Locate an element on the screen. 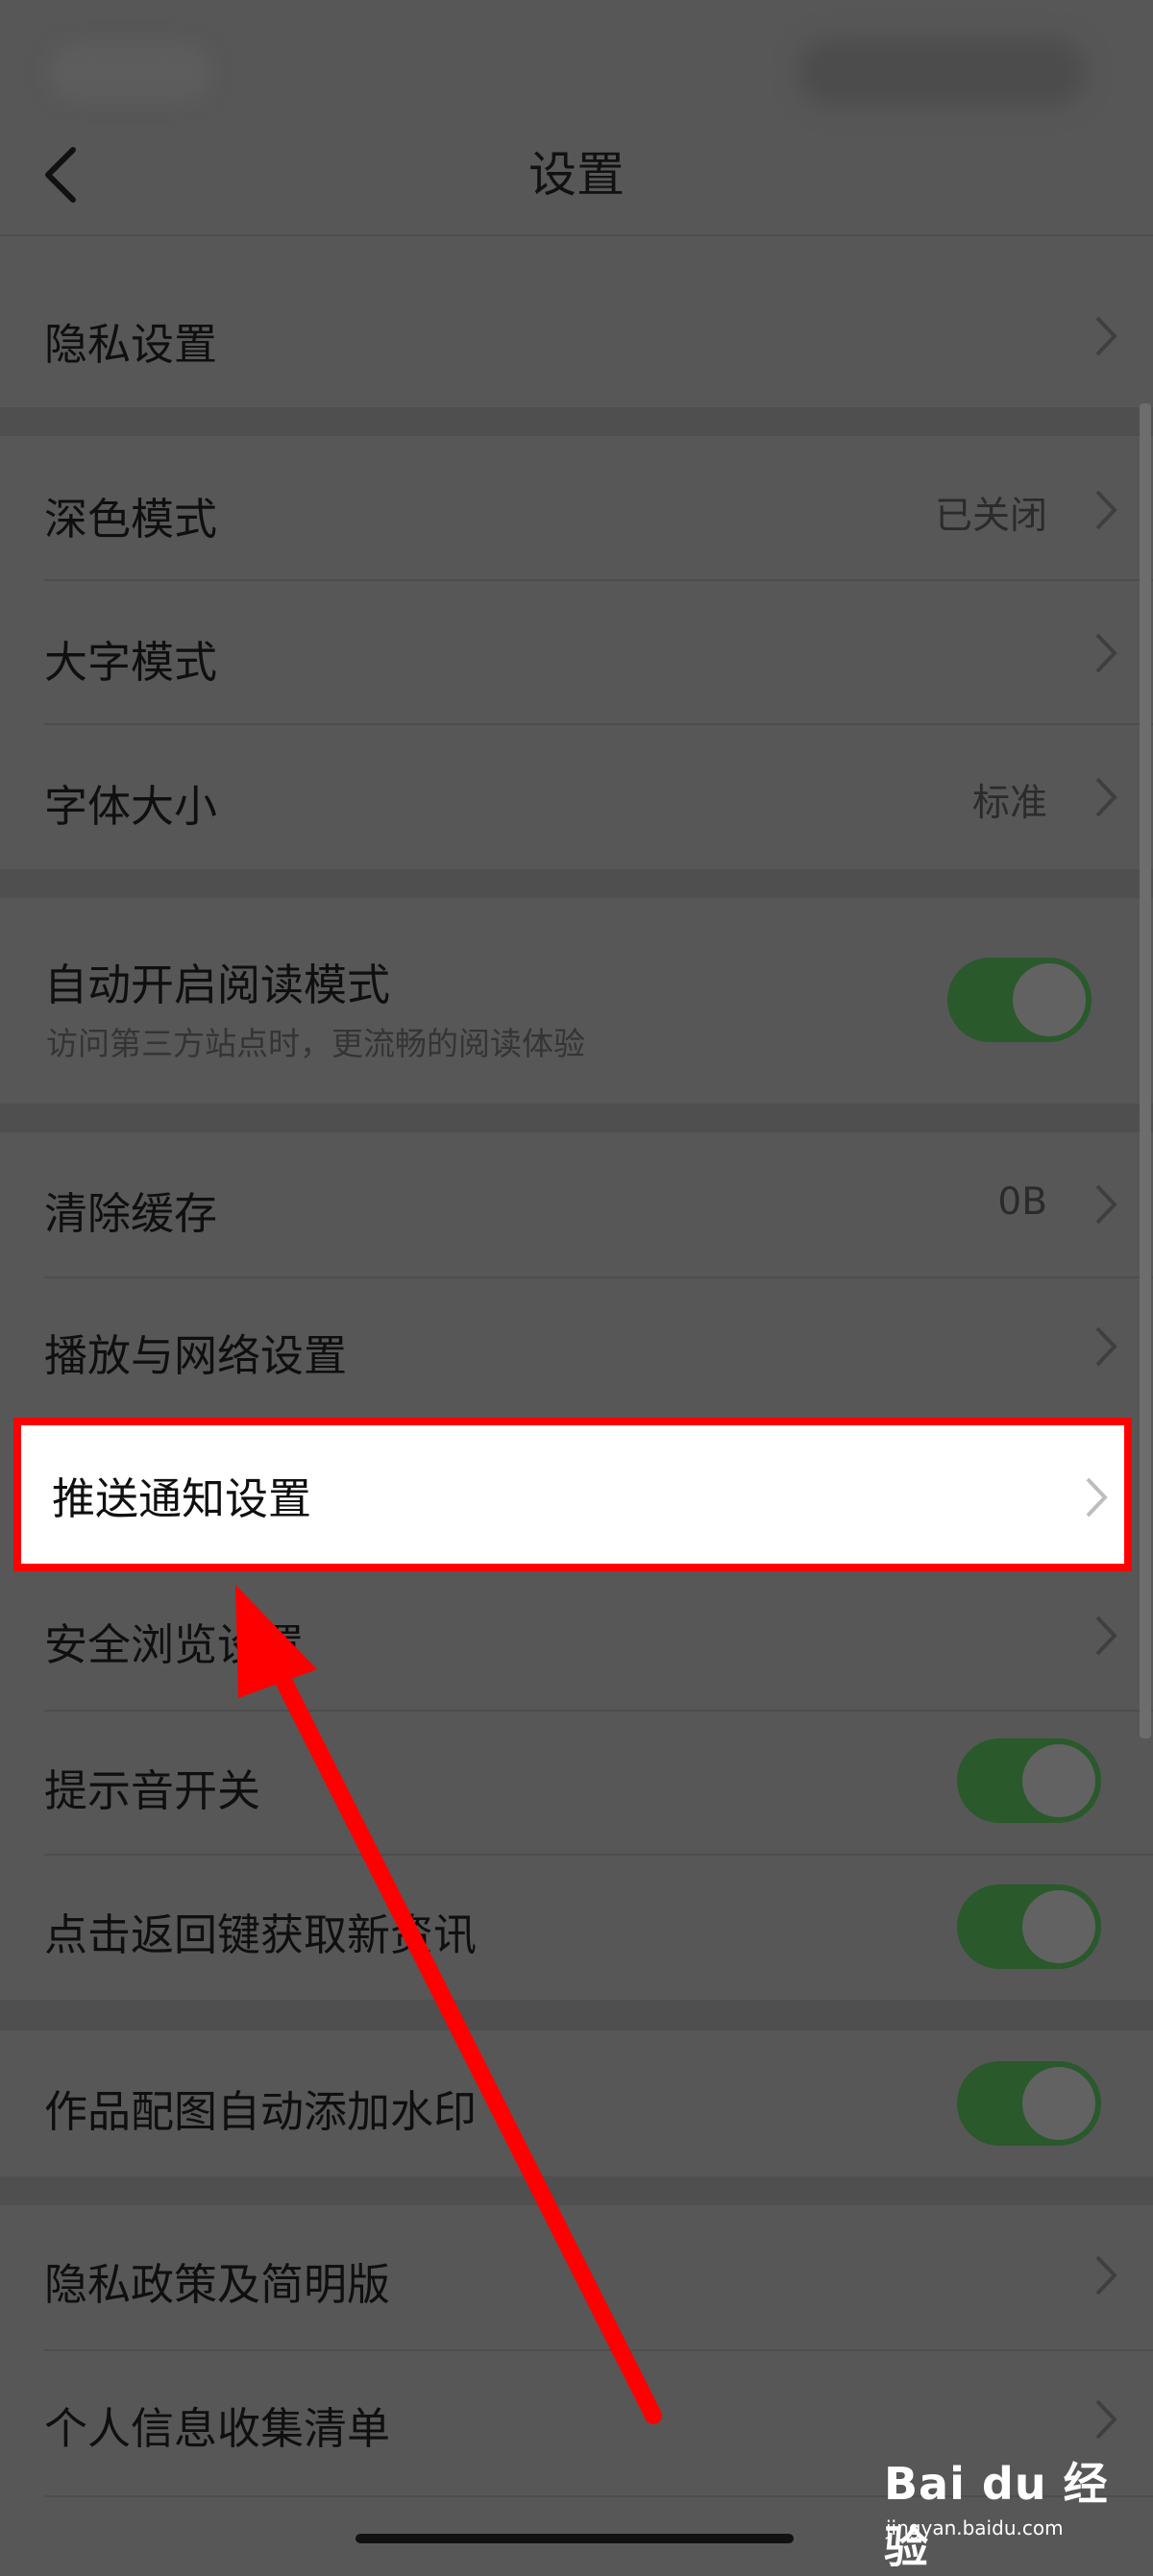  row-label: 清除缓存 is located at coordinates (131, 1213).